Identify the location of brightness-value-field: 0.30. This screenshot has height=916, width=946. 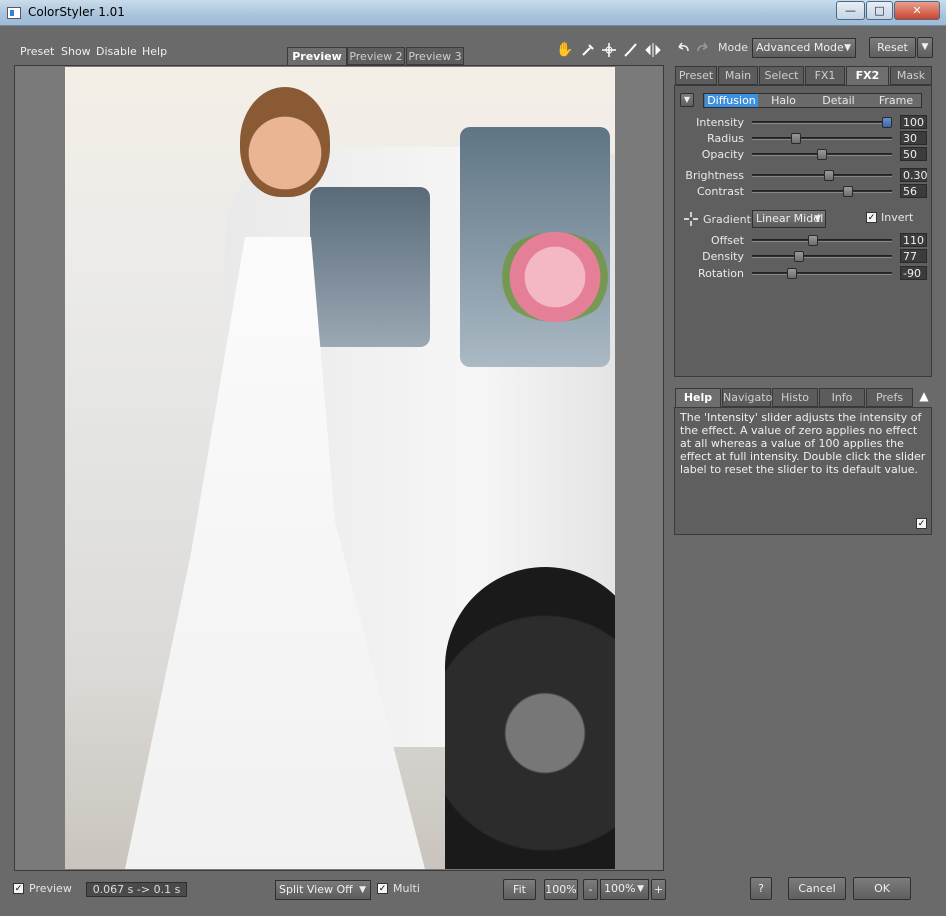
(914, 175).